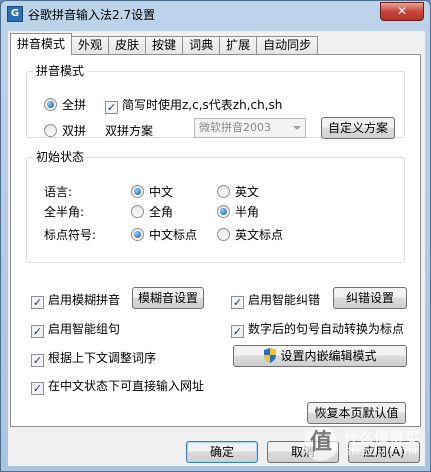  What do you see at coordinates (168, 298) in the screenshot?
I see `fuzzy-settings-button: 模糊音设置` at bounding box center [168, 298].